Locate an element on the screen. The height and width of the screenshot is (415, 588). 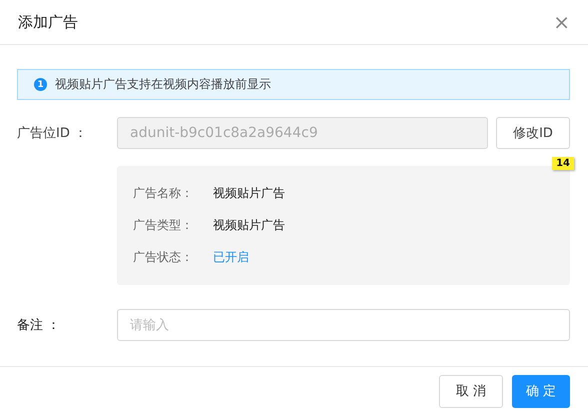
detail-label: 广告名称： is located at coordinates (163, 193).